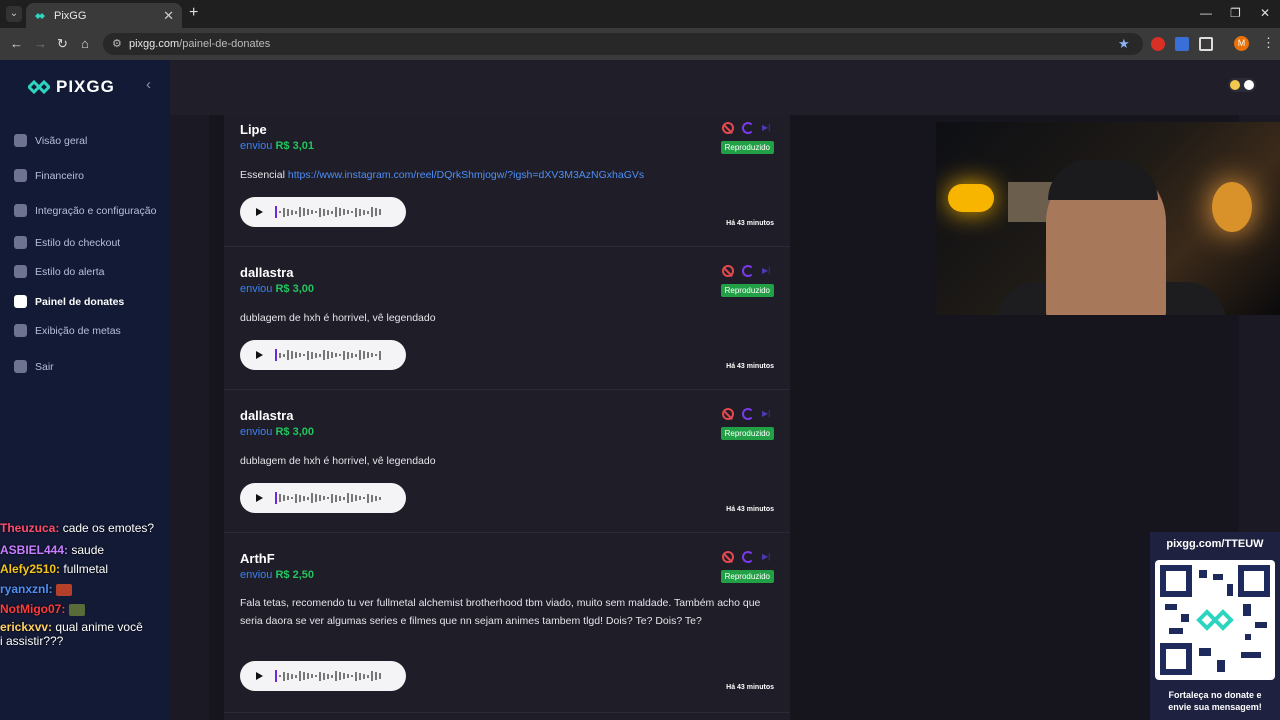 The width and height of the screenshot is (1280, 720). What do you see at coordinates (1235, 13) in the screenshot?
I see `restore-icon: ❐` at bounding box center [1235, 13].